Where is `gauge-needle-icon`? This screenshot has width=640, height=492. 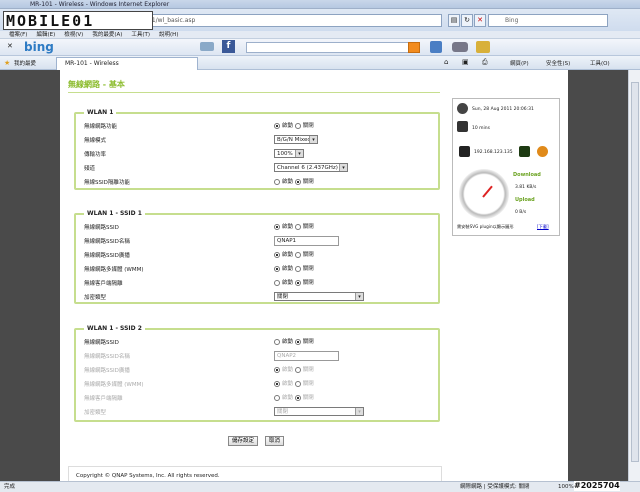
gauge-needle-icon is located at coordinates (487, 191).